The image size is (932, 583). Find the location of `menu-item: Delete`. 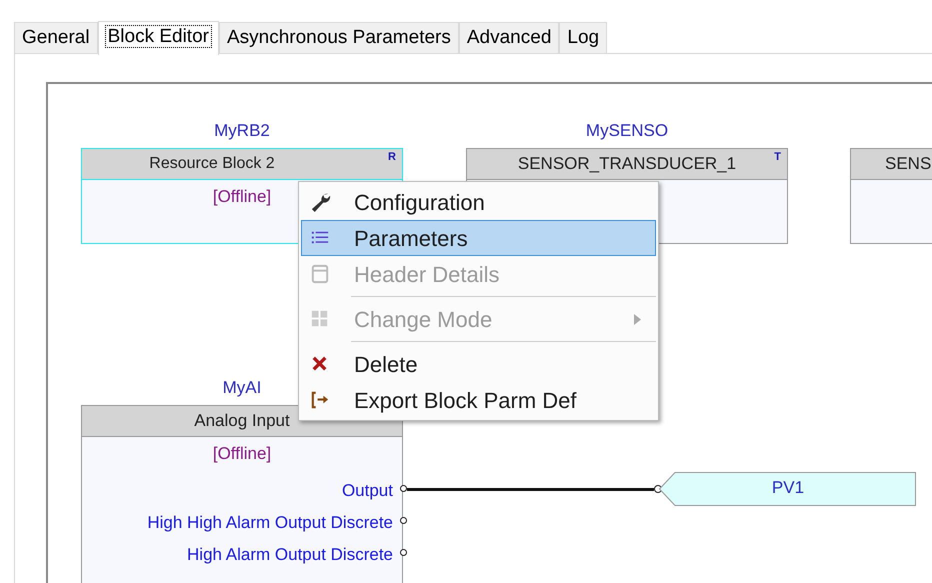

menu-item: Delete is located at coordinates (478, 364).